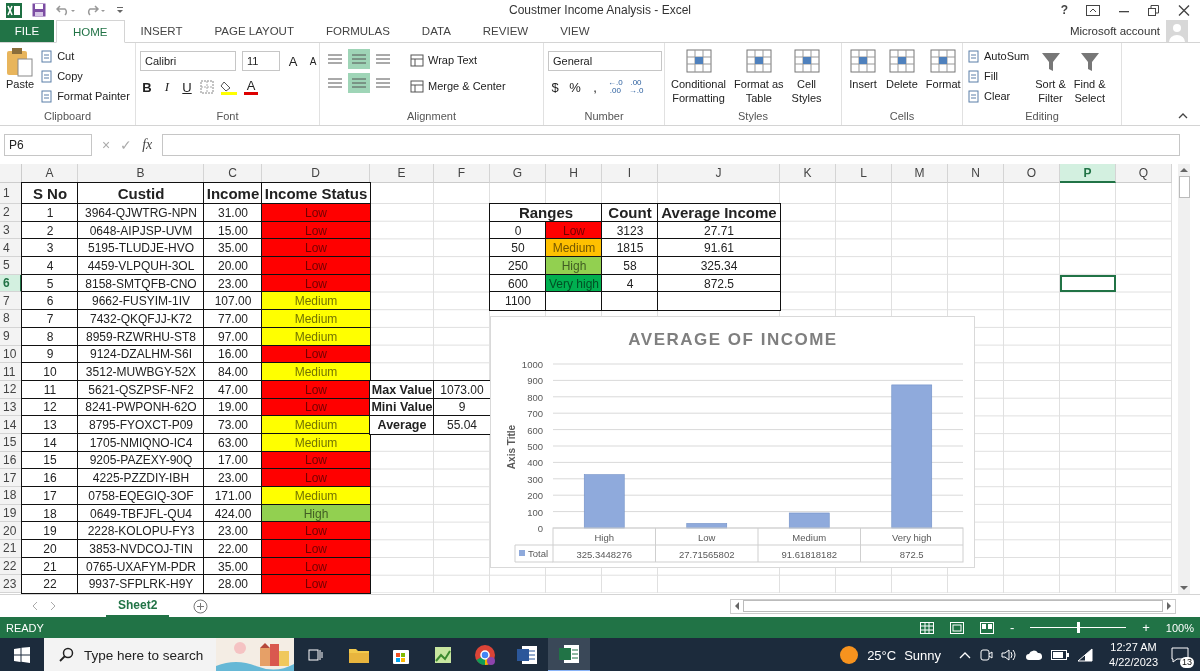  What do you see at coordinates (11, 549) in the screenshot?
I see `row-header: 21` at bounding box center [11, 549].